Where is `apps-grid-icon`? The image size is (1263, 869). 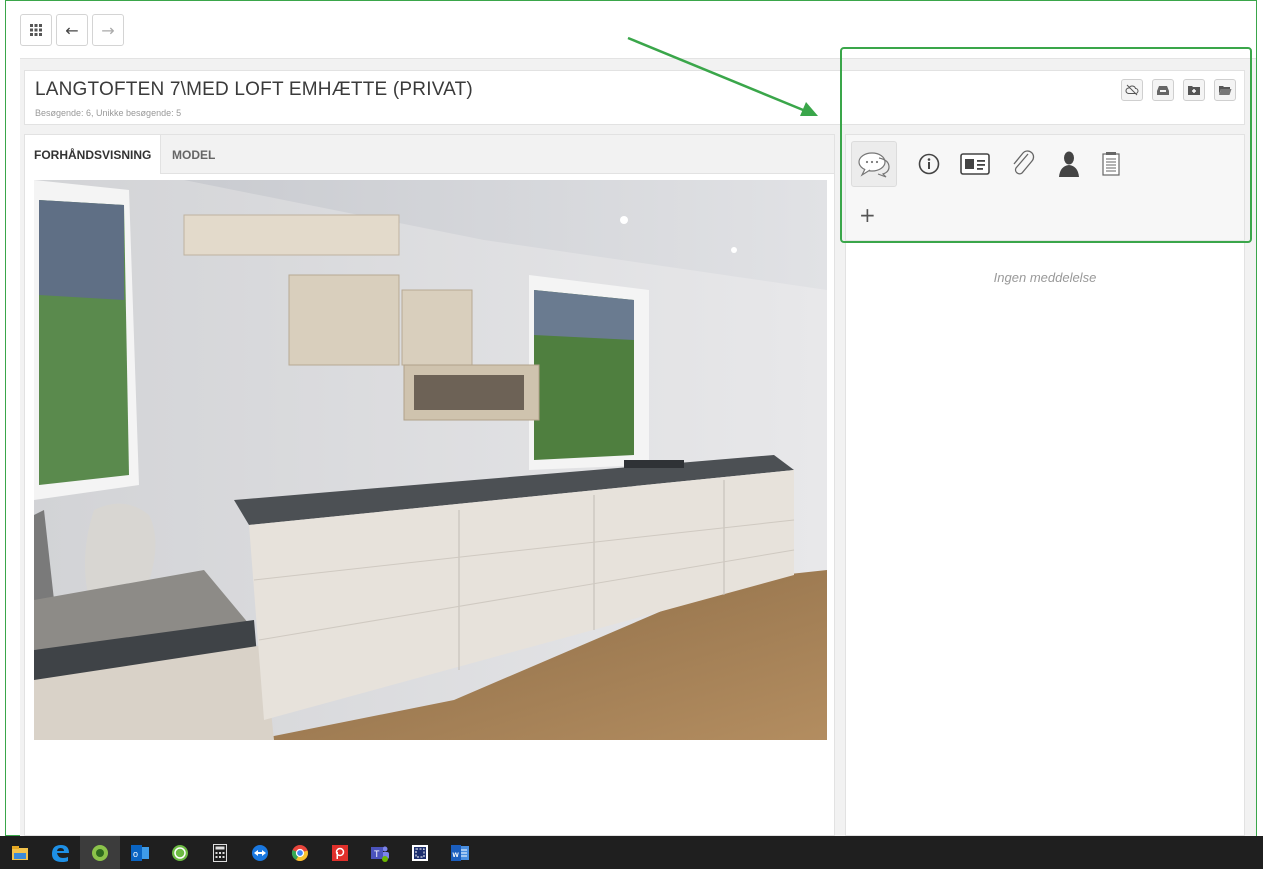 apps-grid-icon is located at coordinates (36, 30).